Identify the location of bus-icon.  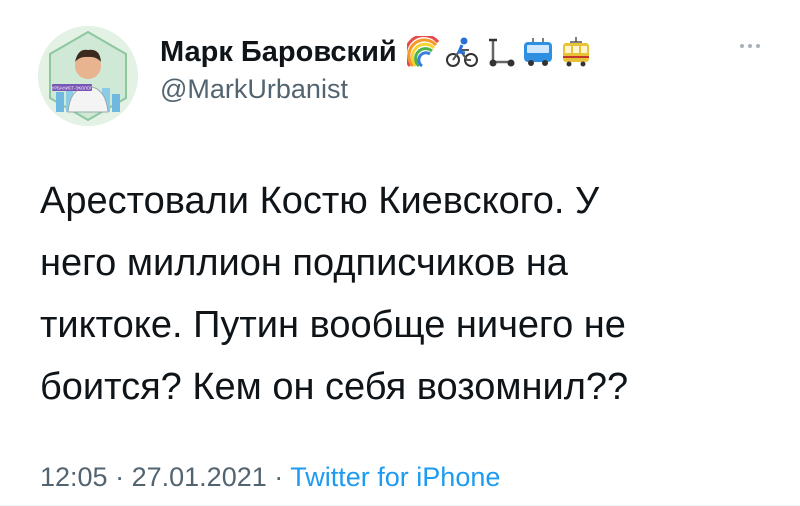
(537, 52).